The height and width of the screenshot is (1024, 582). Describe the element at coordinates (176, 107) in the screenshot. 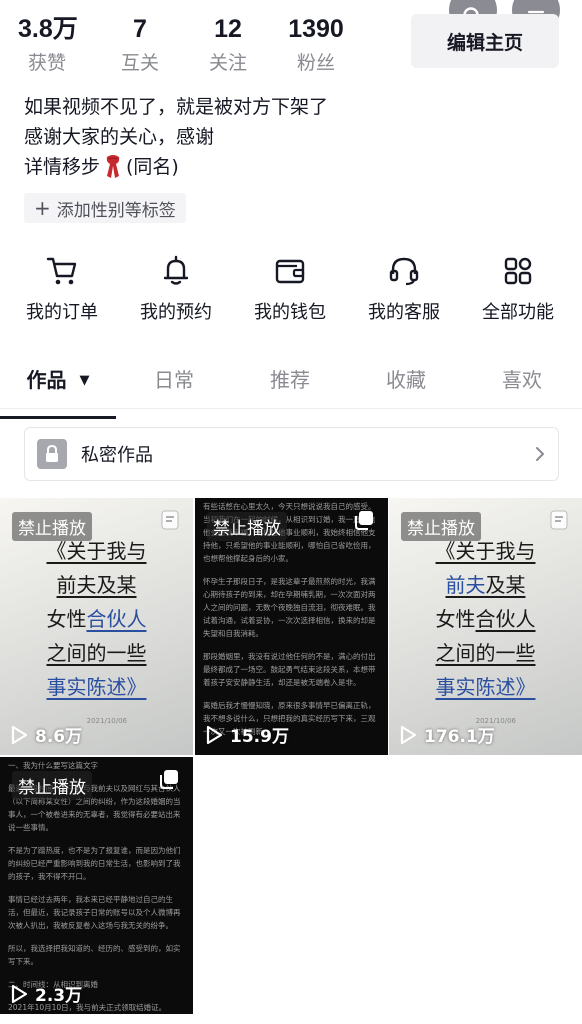

I see `bio-line: 如果视频不见了，就是被对方下架了` at that location.